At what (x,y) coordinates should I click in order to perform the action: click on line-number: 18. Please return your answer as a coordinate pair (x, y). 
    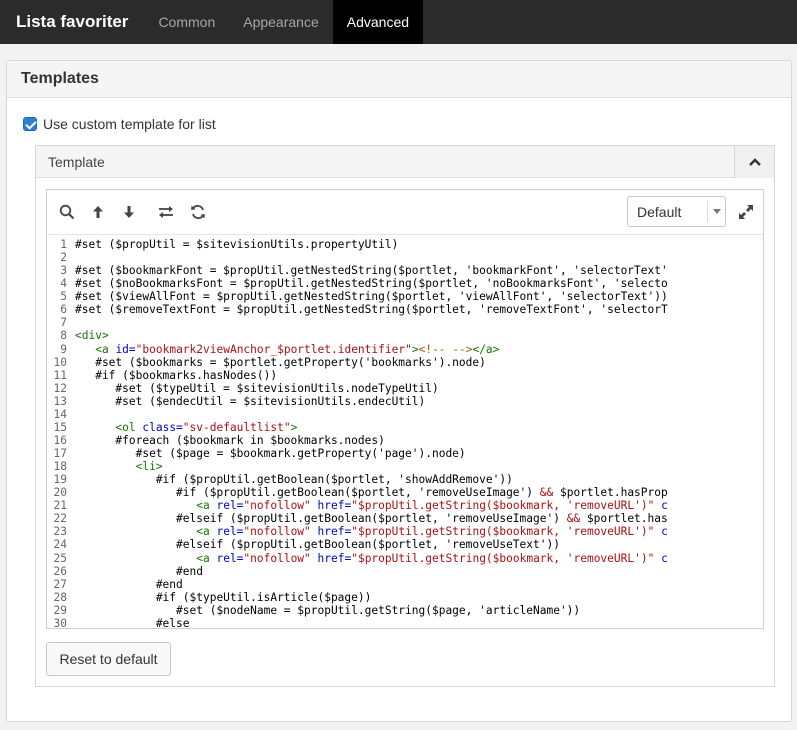
    Looking at the image, I should click on (60, 467).